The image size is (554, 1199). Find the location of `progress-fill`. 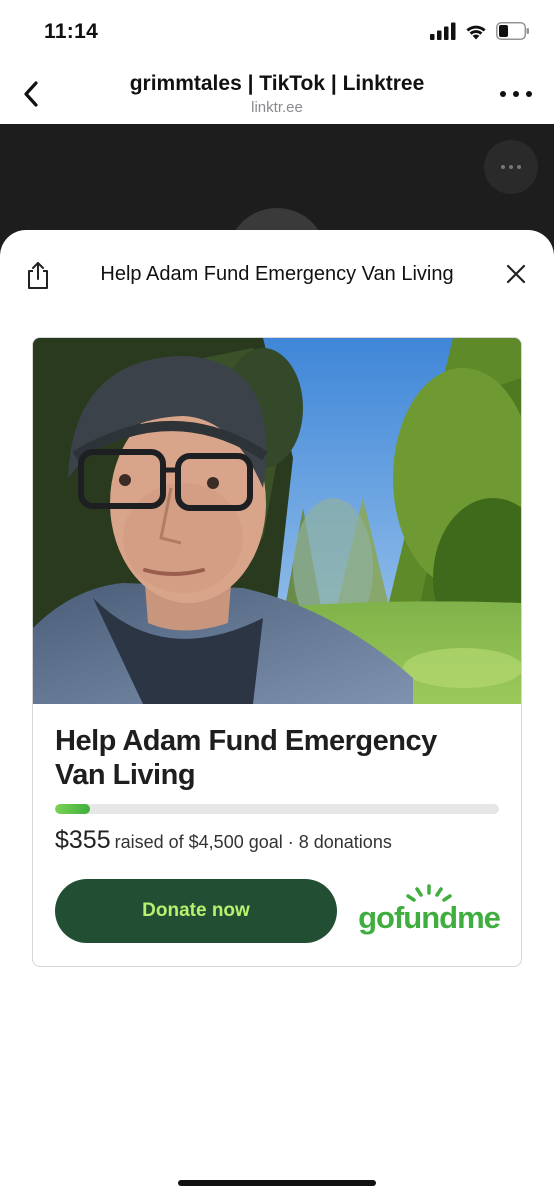

progress-fill is located at coordinates (73, 809).